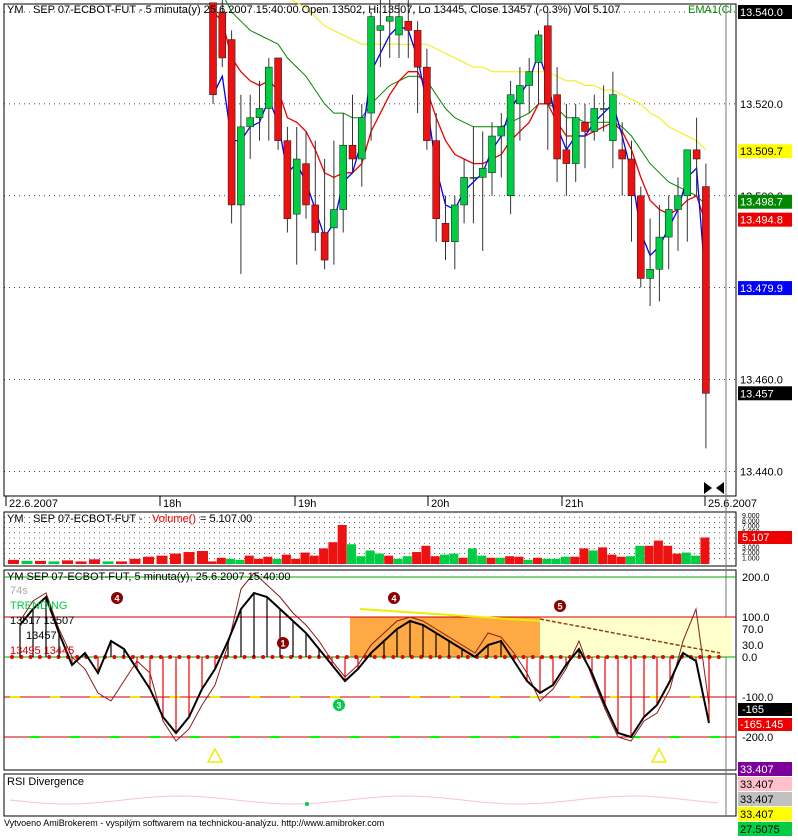  Describe the element at coordinates (761, 221) in the screenshot. I see `price-badge-text: 13.494.8` at that location.